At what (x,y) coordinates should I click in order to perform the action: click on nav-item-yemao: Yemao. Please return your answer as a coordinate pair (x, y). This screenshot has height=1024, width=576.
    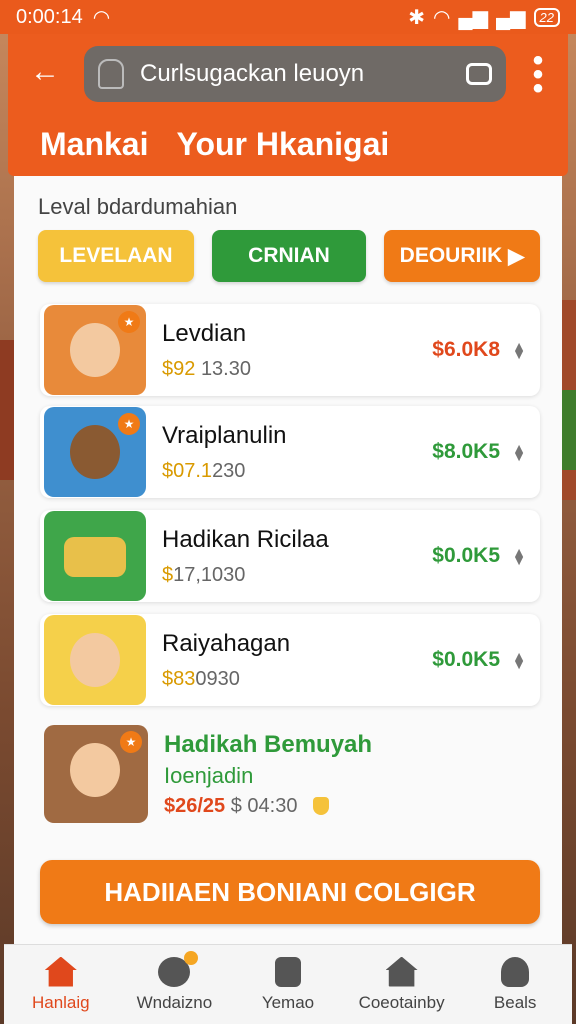
    Looking at the image, I should click on (288, 984).